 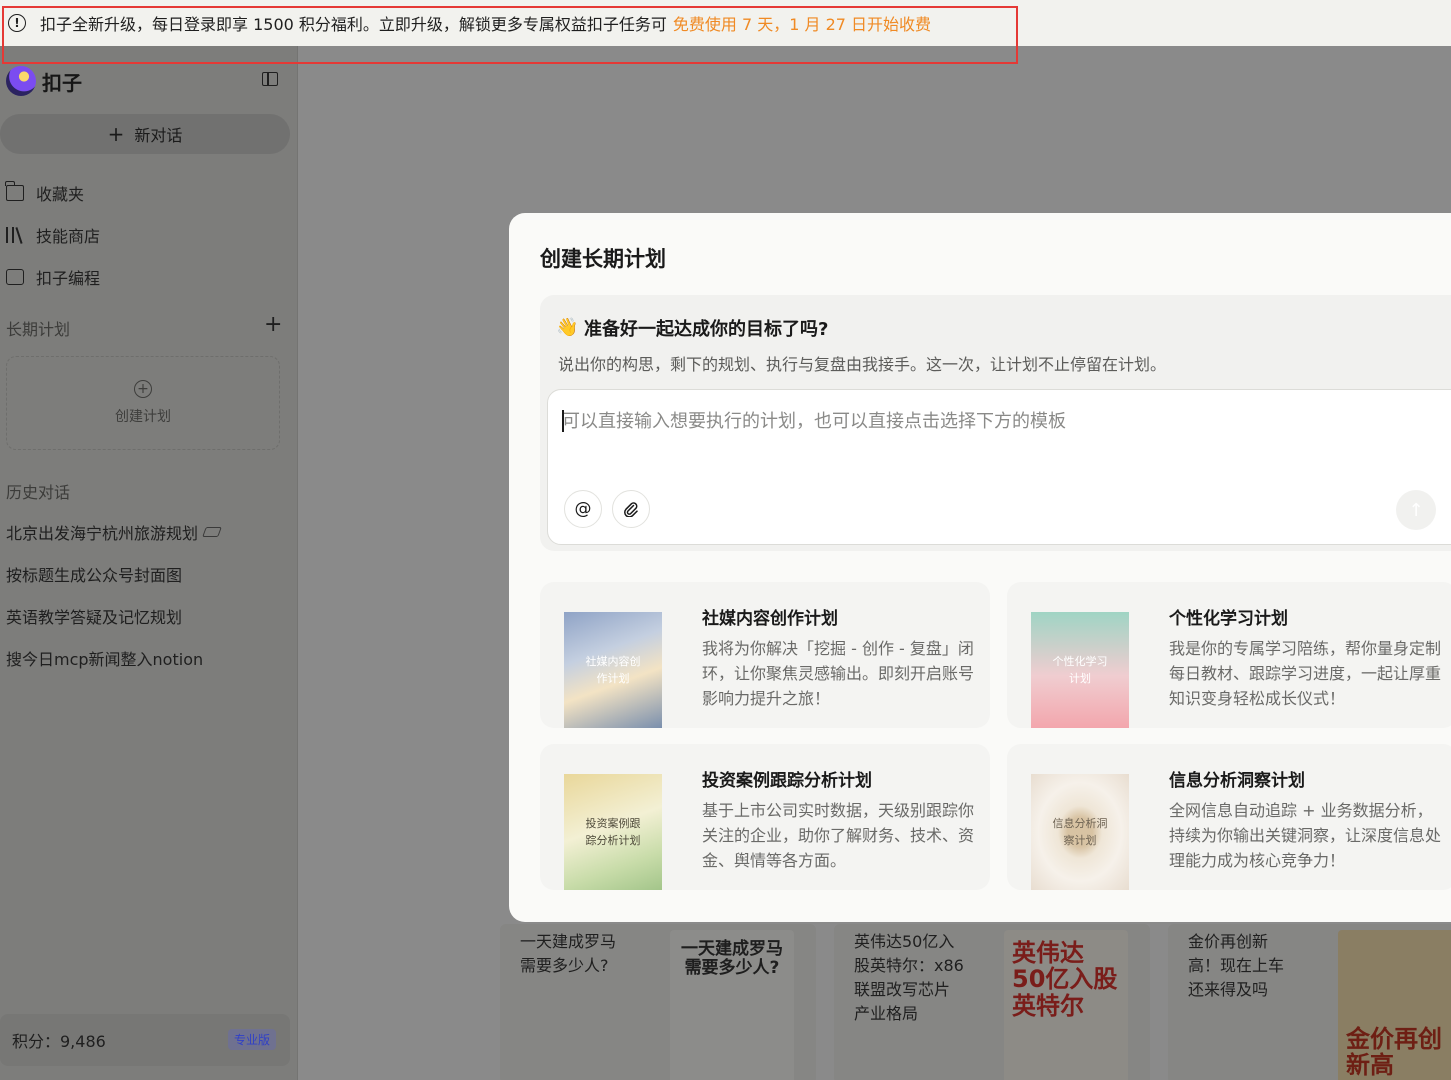 What do you see at coordinates (270, 79) in the screenshot?
I see `sidebar-collapse-icon` at bounding box center [270, 79].